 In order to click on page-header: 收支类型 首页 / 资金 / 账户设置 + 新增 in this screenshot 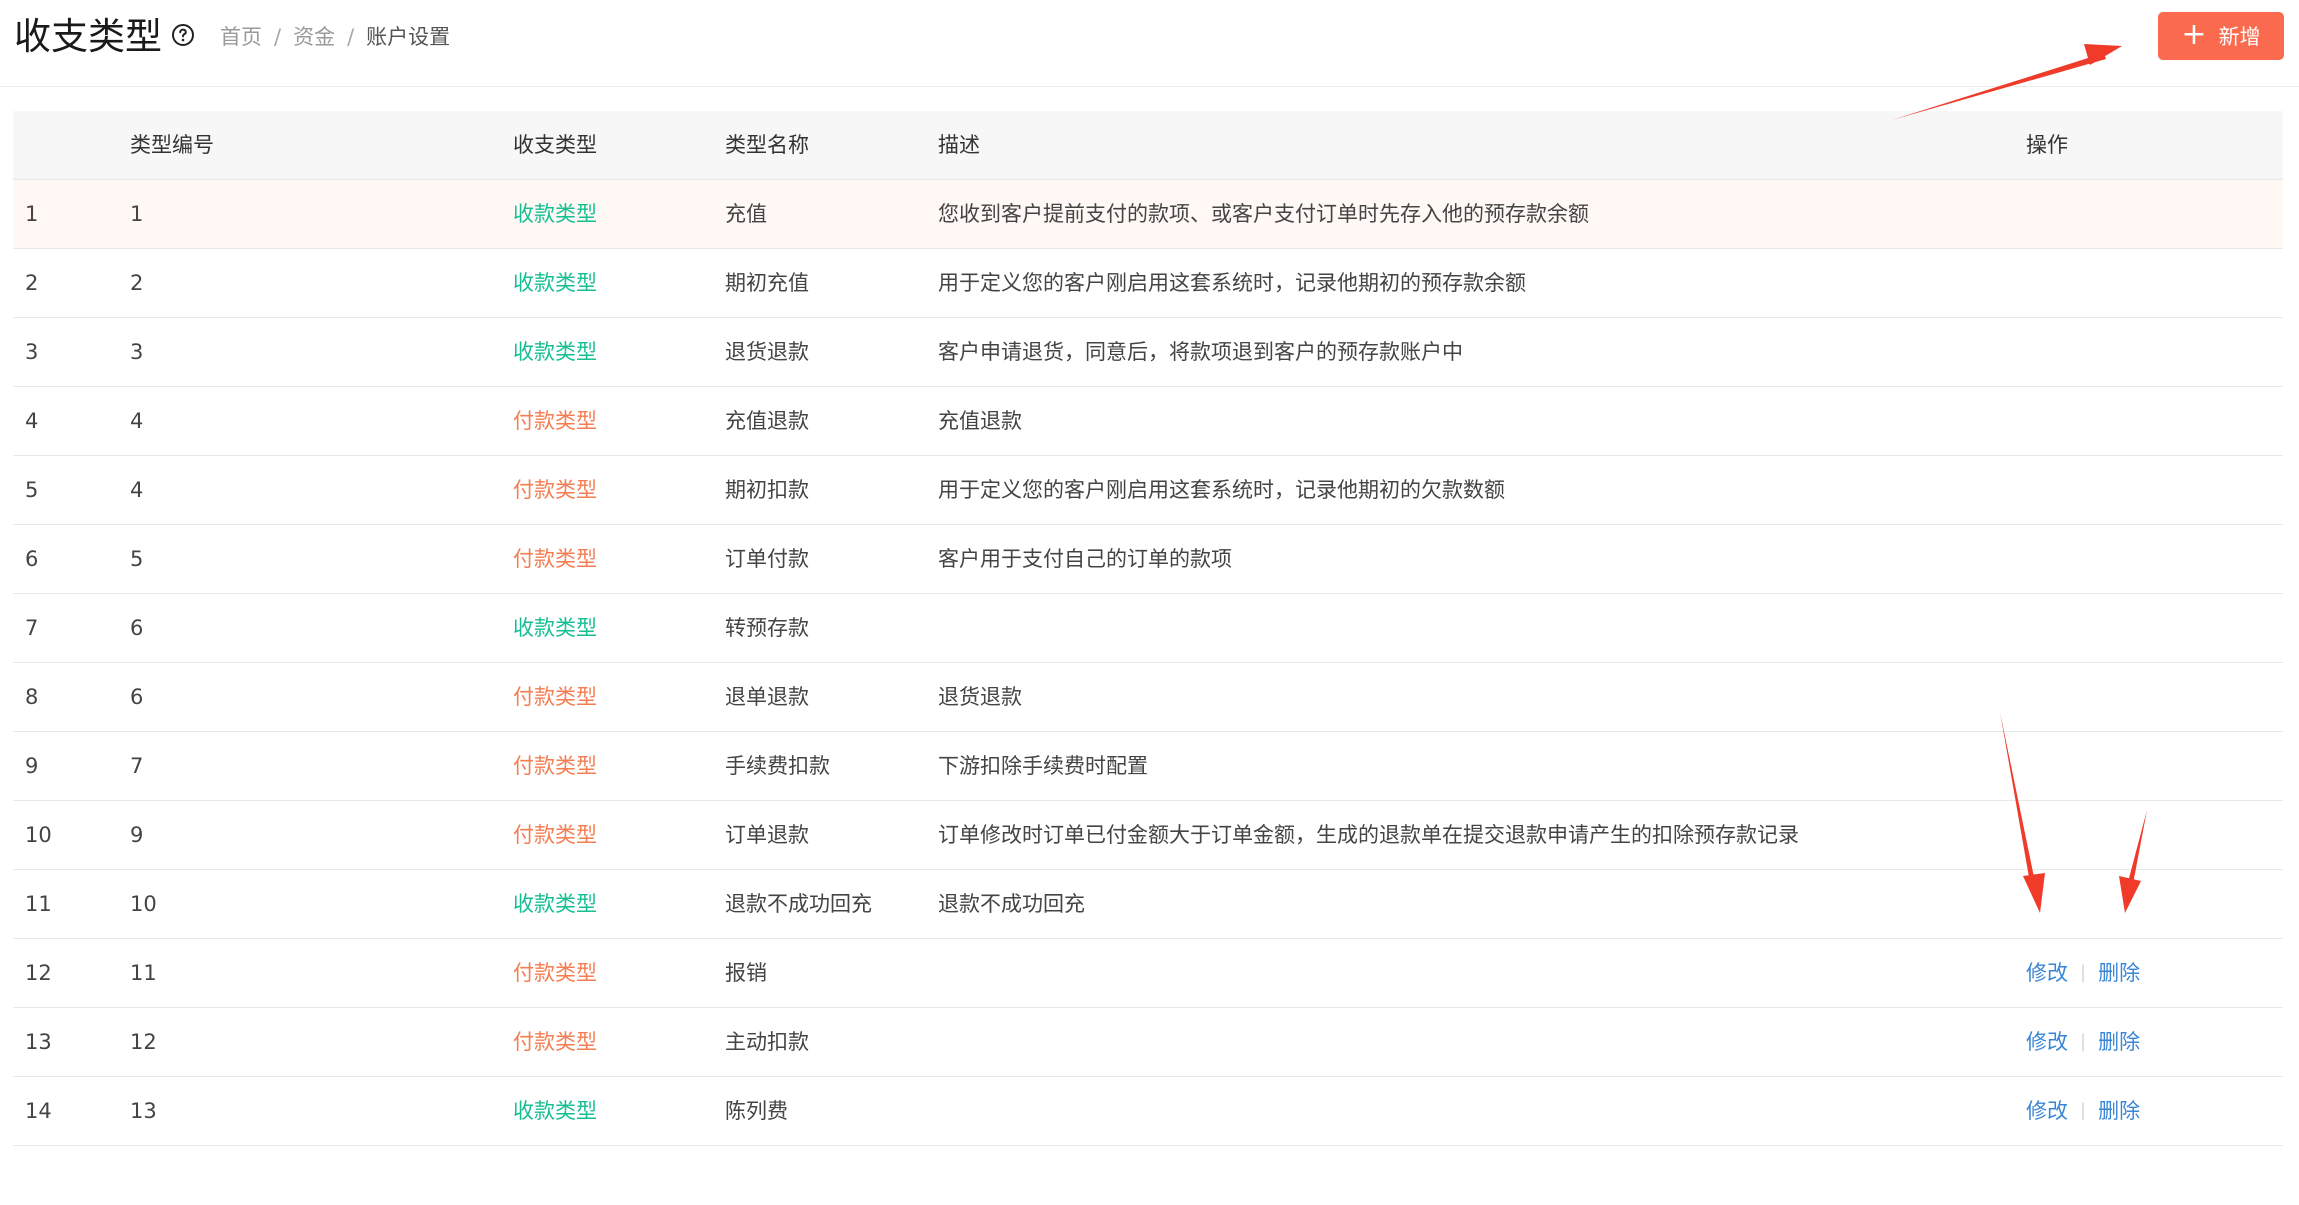, I will do `click(1149, 43)`.